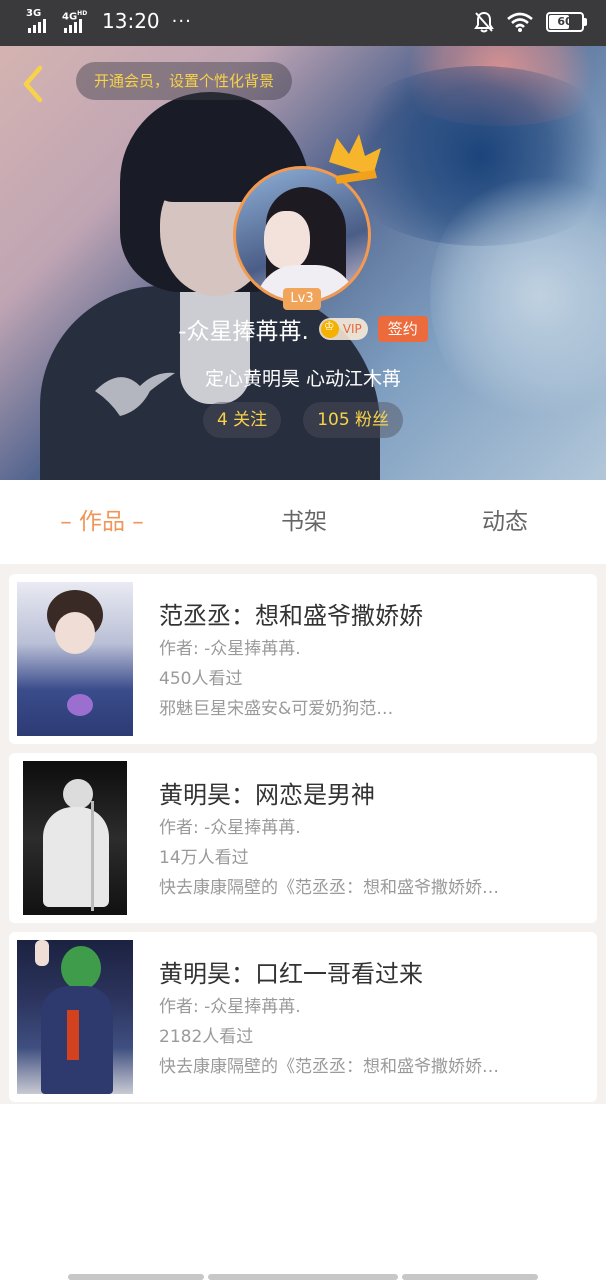  I want to click on mute-bell-icon, so click(484, 22).